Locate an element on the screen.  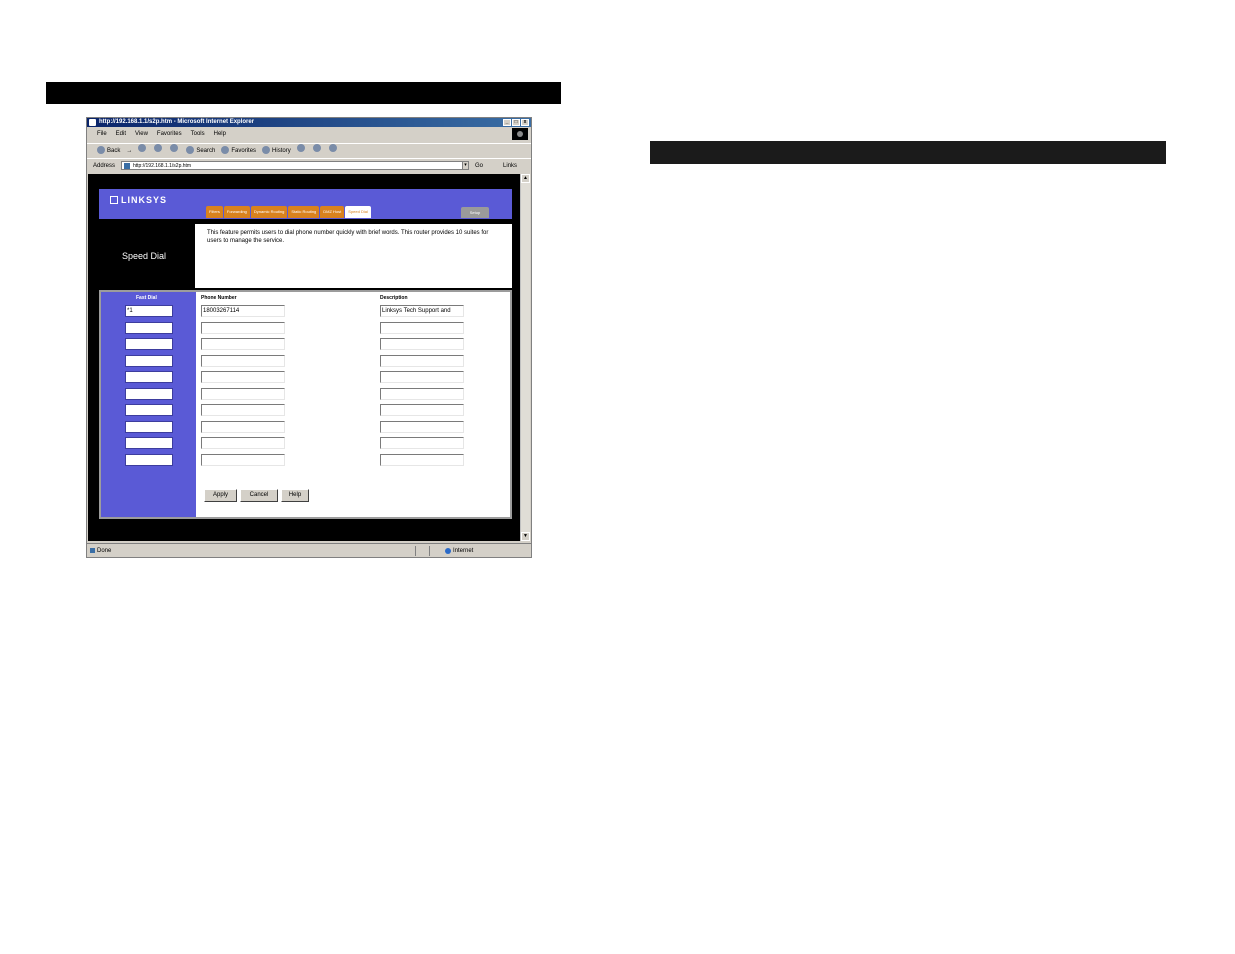
tab-dynamic-routing: Dynamic Routing is located at coordinates (269, 212).